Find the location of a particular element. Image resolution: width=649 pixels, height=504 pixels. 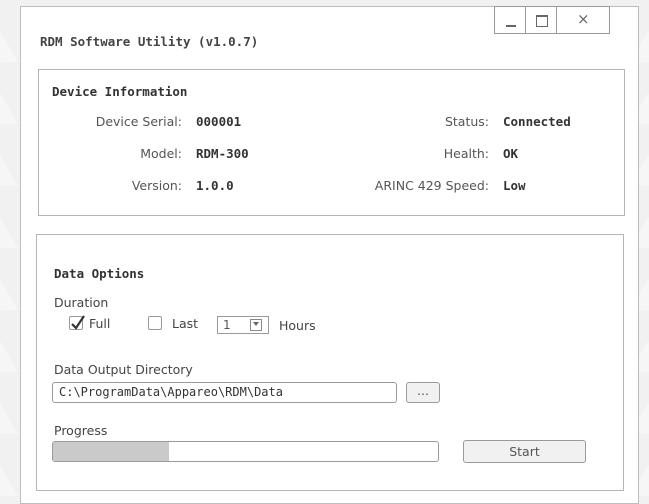

health-value: OK is located at coordinates (511, 153).